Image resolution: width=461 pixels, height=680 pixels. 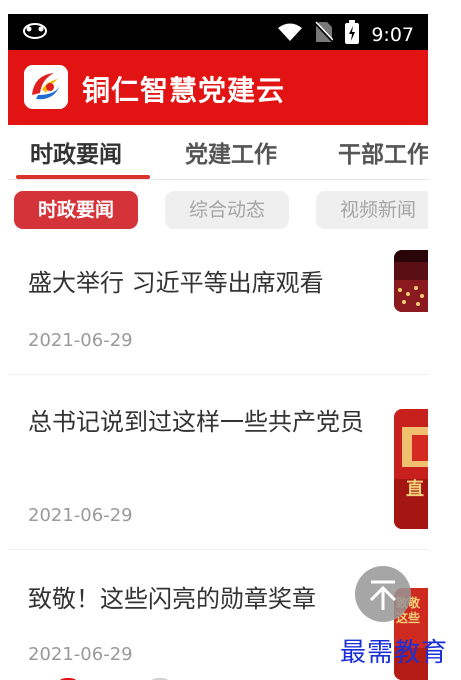 What do you see at coordinates (76, 210) in the screenshot?
I see `subtab-shizheng: 时政要闻` at bounding box center [76, 210].